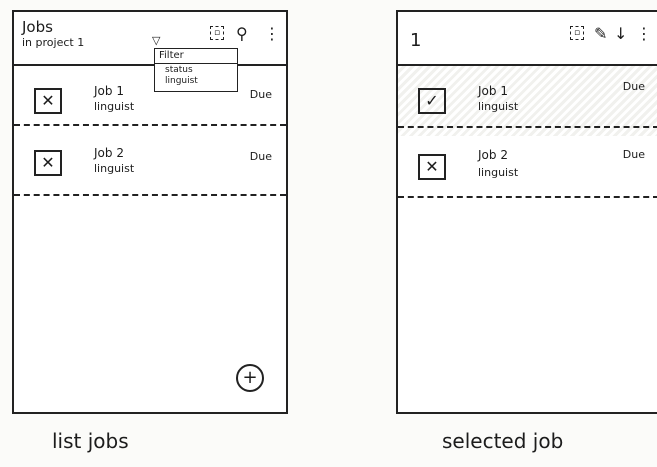  Describe the element at coordinates (503, 441) in the screenshot. I see `caption-selected-job: selected job` at that location.